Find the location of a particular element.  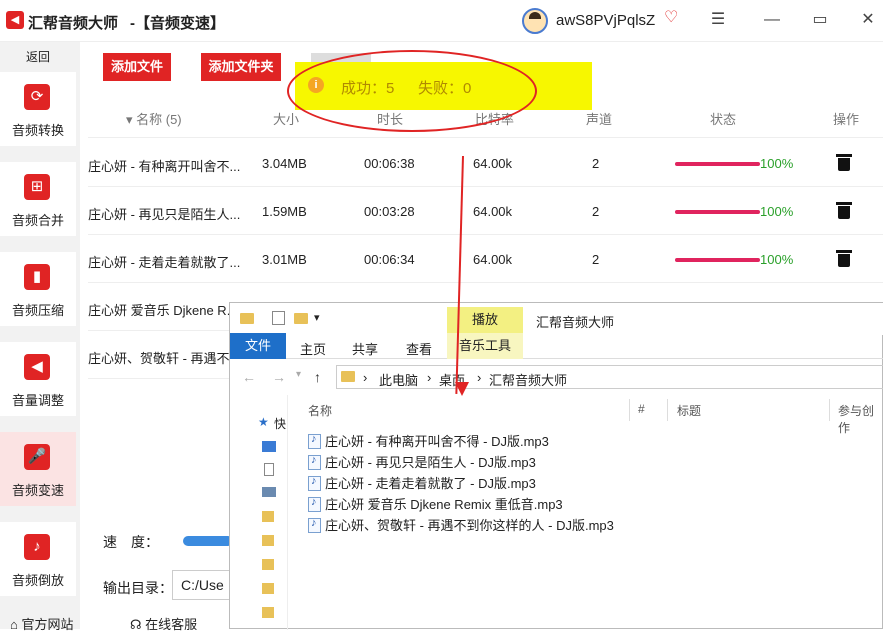

tab-view: 查看 is located at coordinates (419, 348).